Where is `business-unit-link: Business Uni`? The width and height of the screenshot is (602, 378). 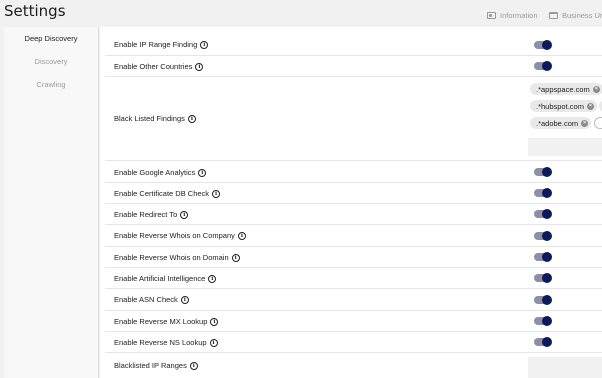 business-unit-link: Business Uni is located at coordinates (575, 15).